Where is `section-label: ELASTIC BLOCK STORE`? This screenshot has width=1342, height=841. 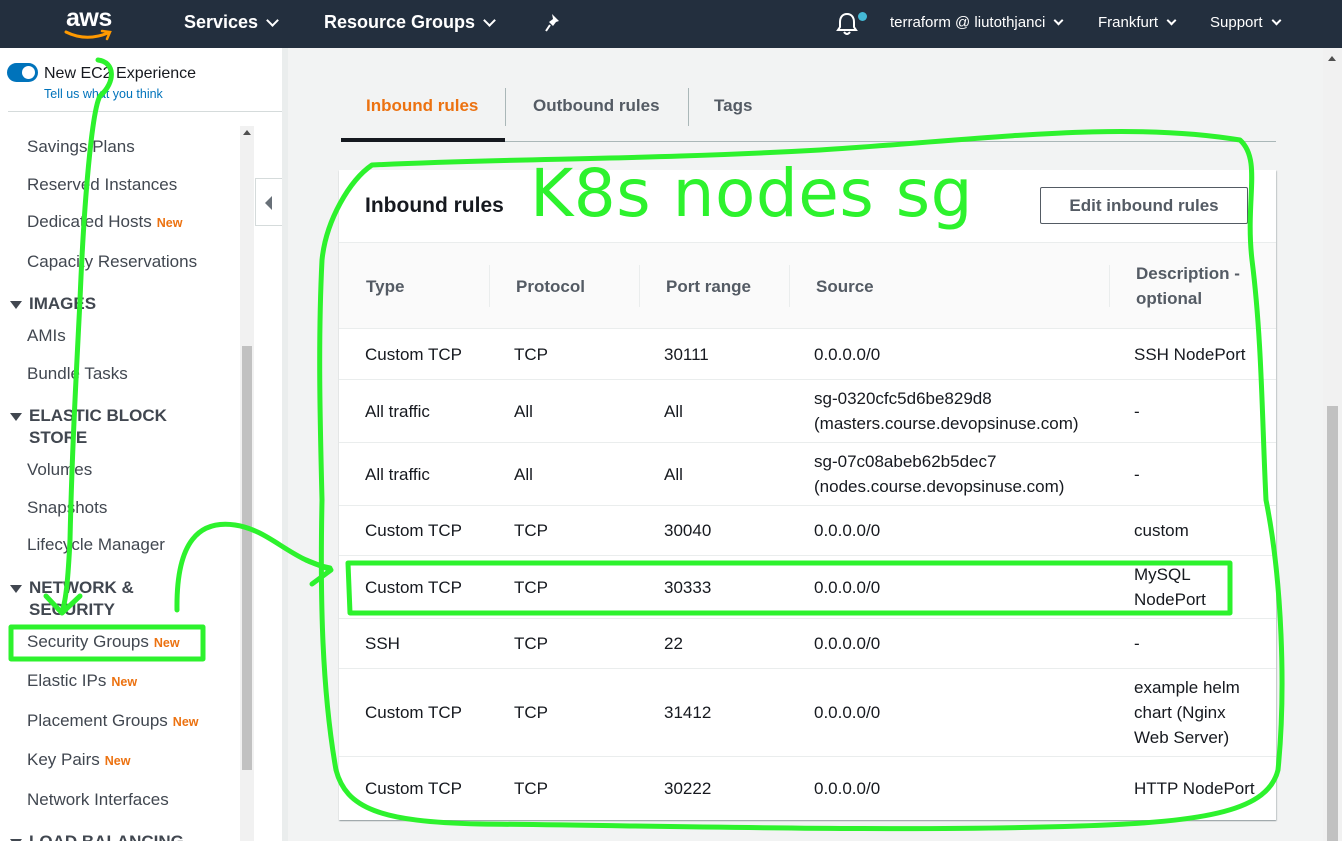
section-label: ELASTIC BLOCK STORE is located at coordinates (98, 426).